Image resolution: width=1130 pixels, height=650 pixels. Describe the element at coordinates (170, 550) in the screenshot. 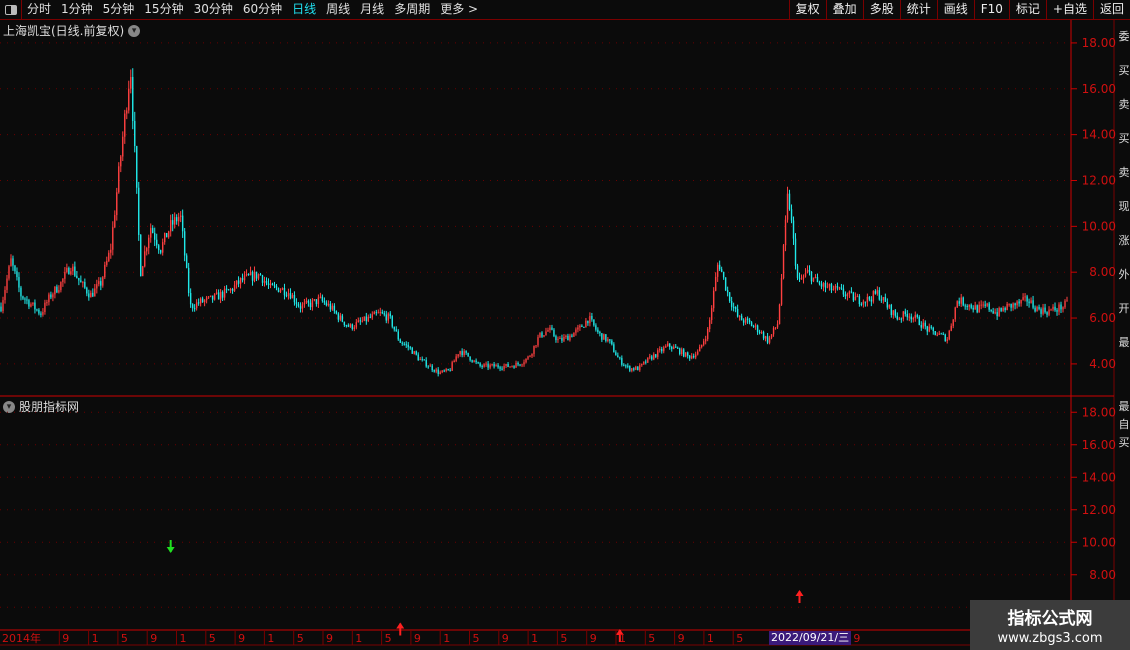

I see `arrow-down-icon` at that location.